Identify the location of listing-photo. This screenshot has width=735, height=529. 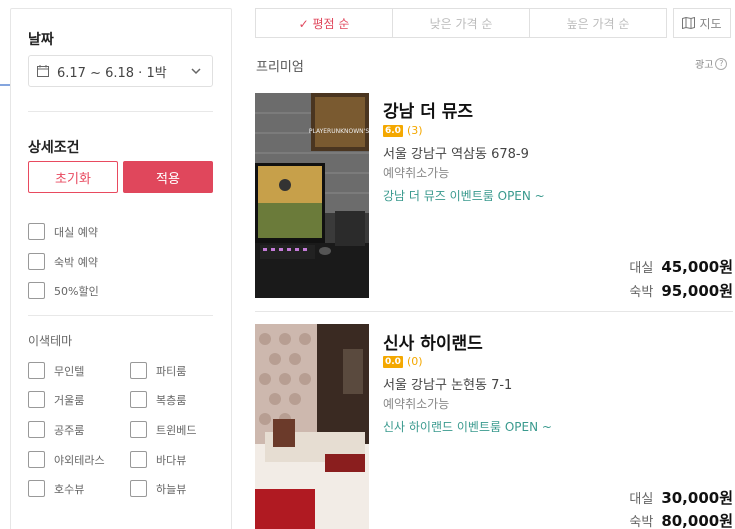
(312, 426).